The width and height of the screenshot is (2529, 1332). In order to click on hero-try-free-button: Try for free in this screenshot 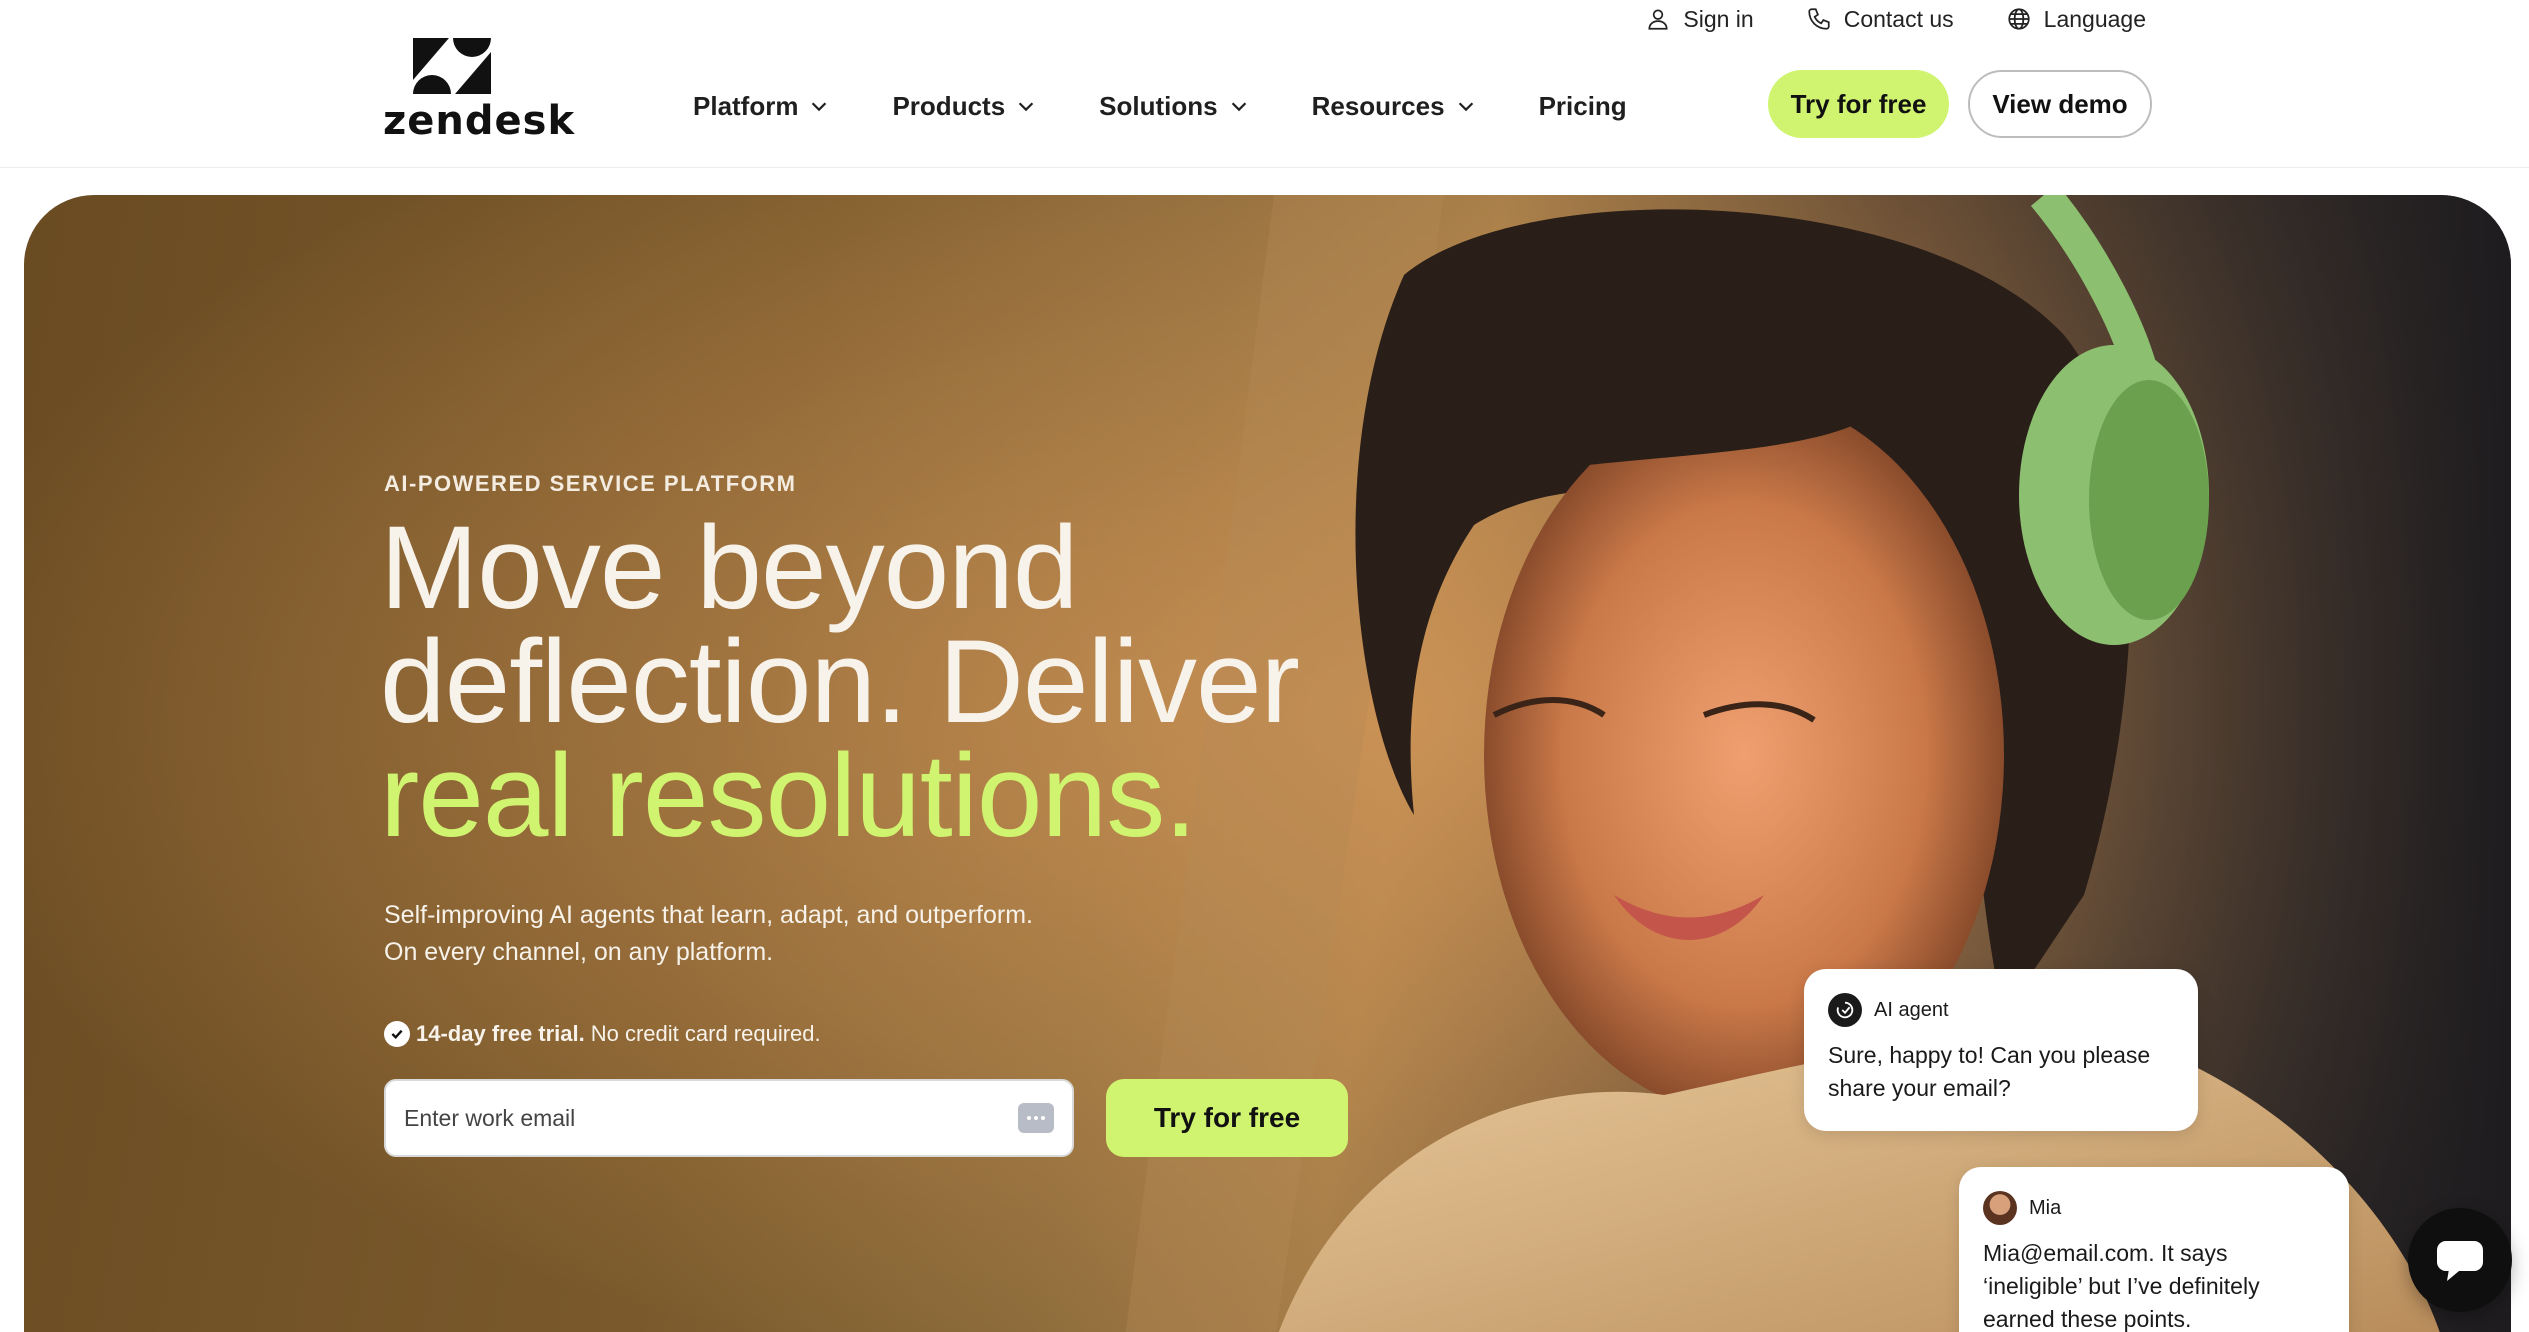, I will do `click(1227, 1118)`.